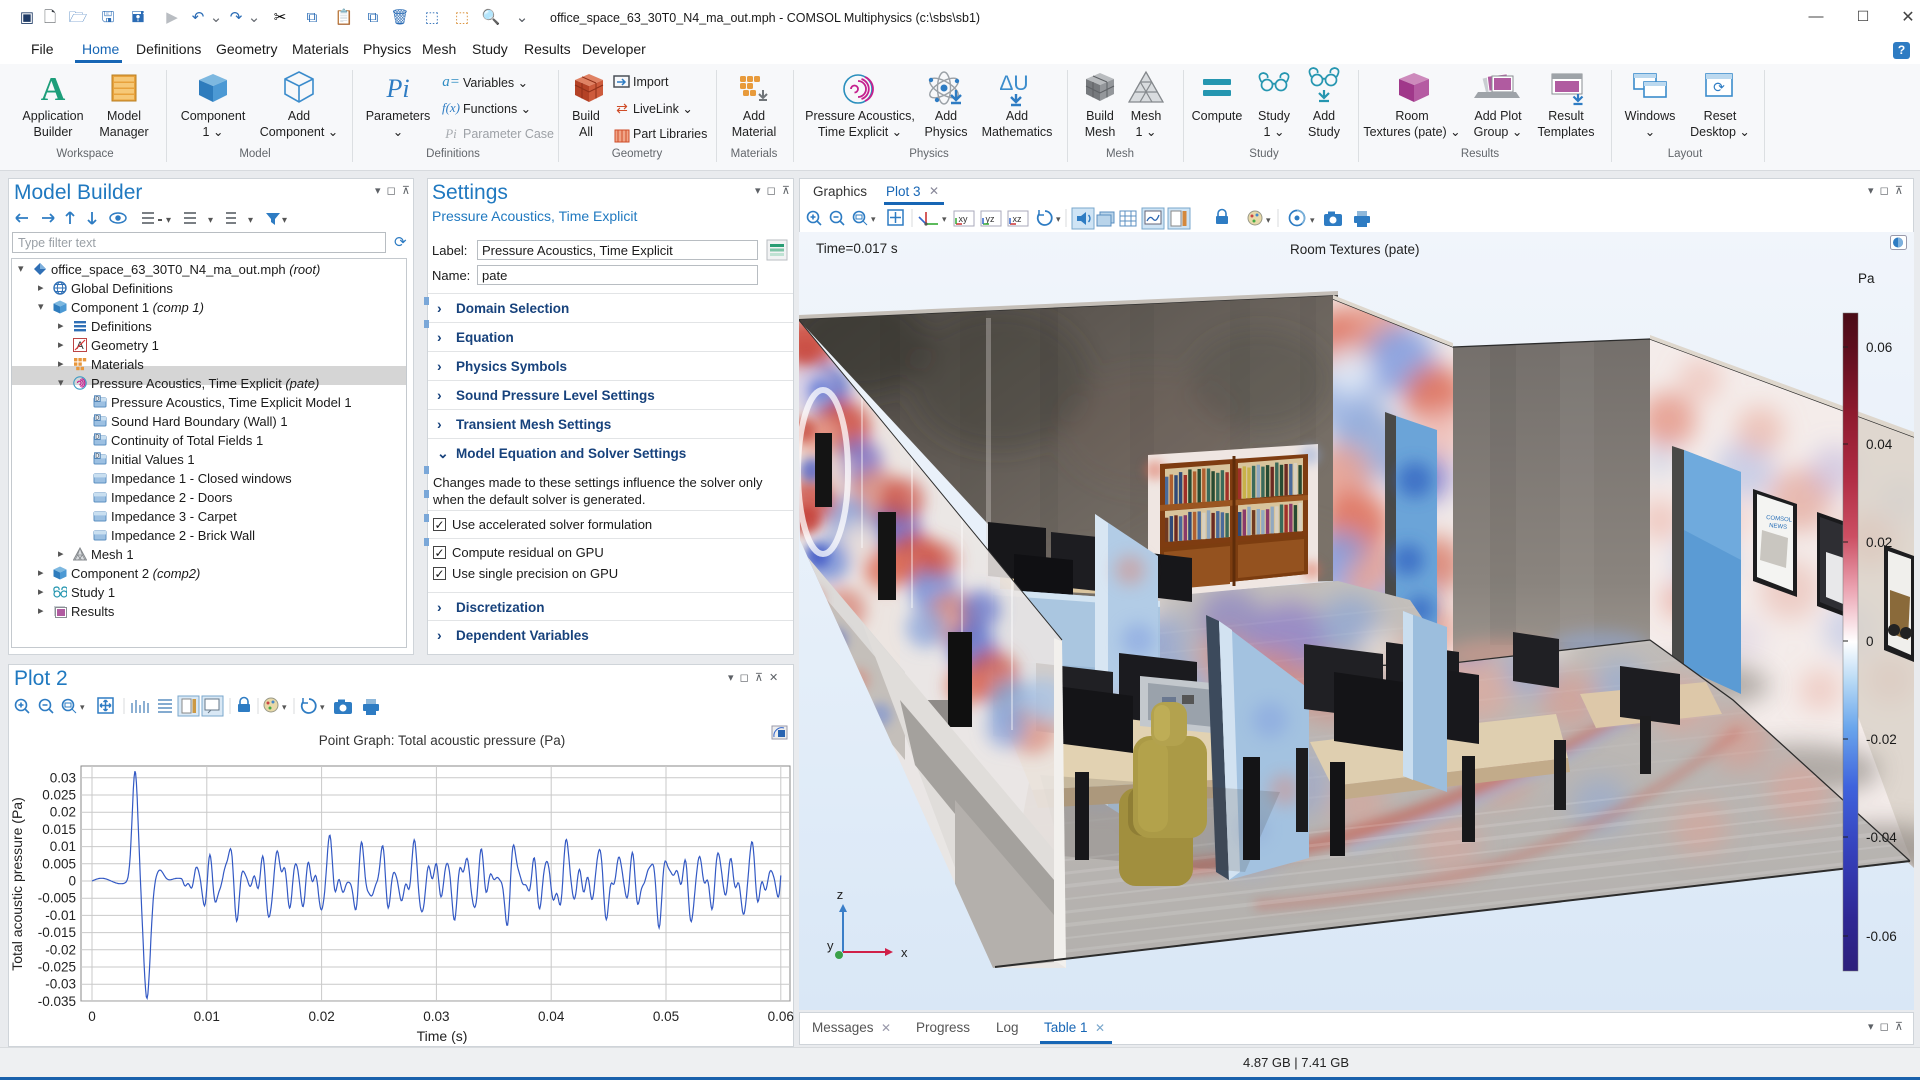 The height and width of the screenshot is (1080, 1920). What do you see at coordinates (59, 829) in the screenshot?
I see `svg-text: 0.015` at bounding box center [59, 829].